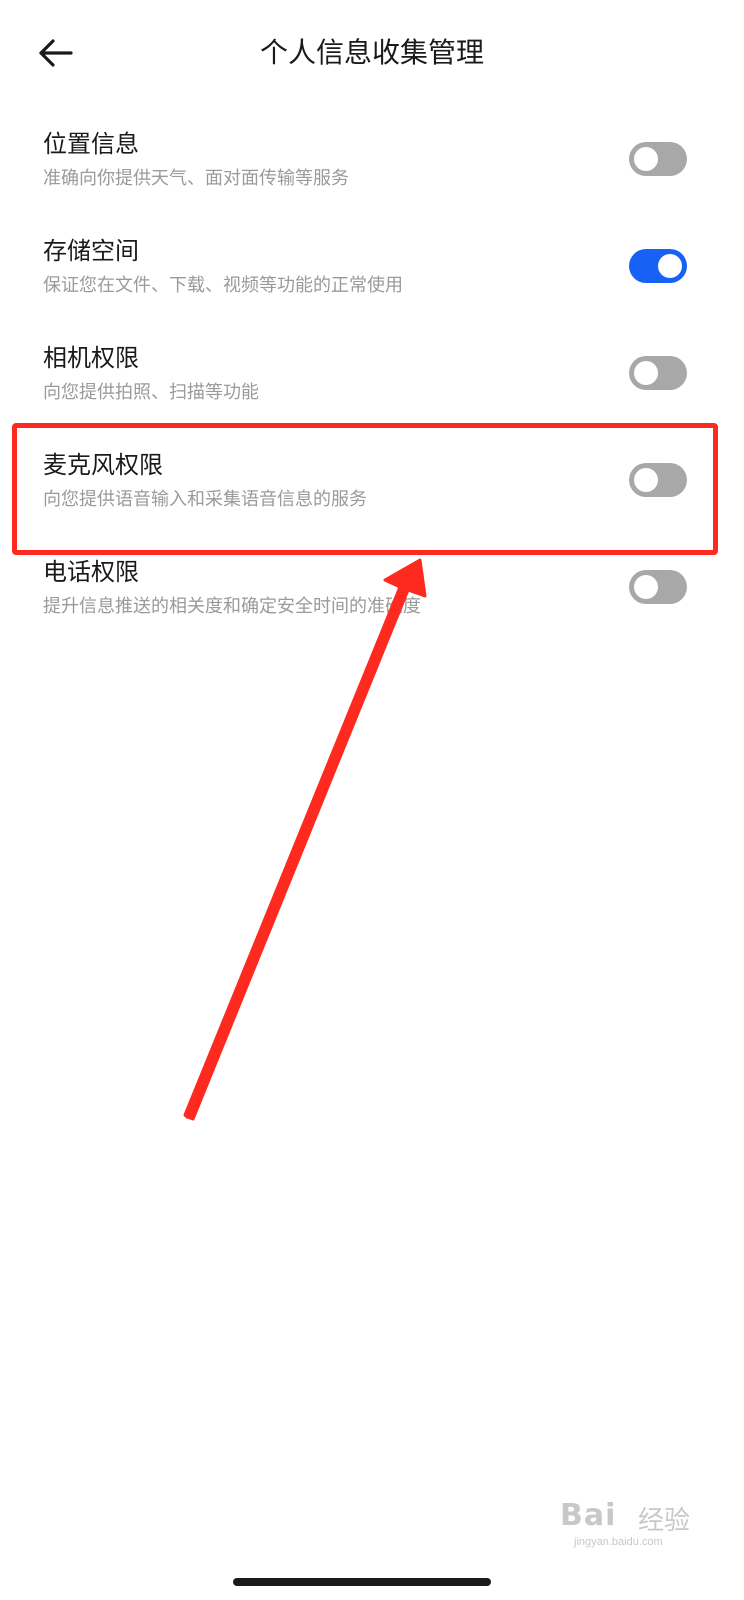  What do you see at coordinates (362, 1582) in the screenshot?
I see `home-indicator` at bounding box center [362, 1582].